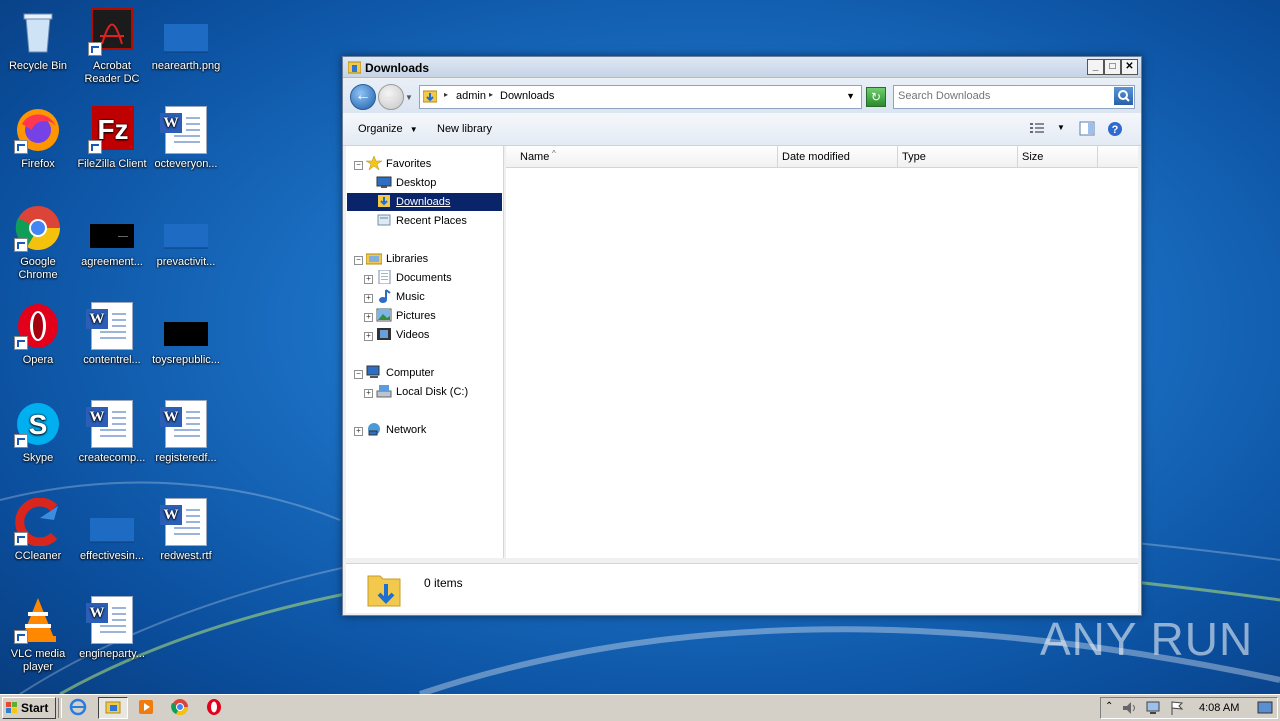 The width and height of the screenshot is (1280, 721). I want to click on nav-favorites: Favorites, so click(408, 164).